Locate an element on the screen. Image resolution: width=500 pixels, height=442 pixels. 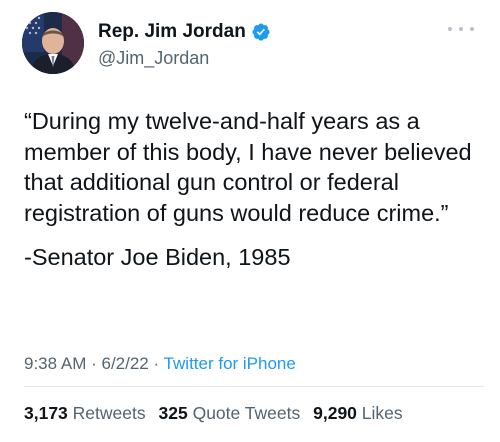
quote-tweets-label: Quote Tweets is located at coordinates (246, 413).